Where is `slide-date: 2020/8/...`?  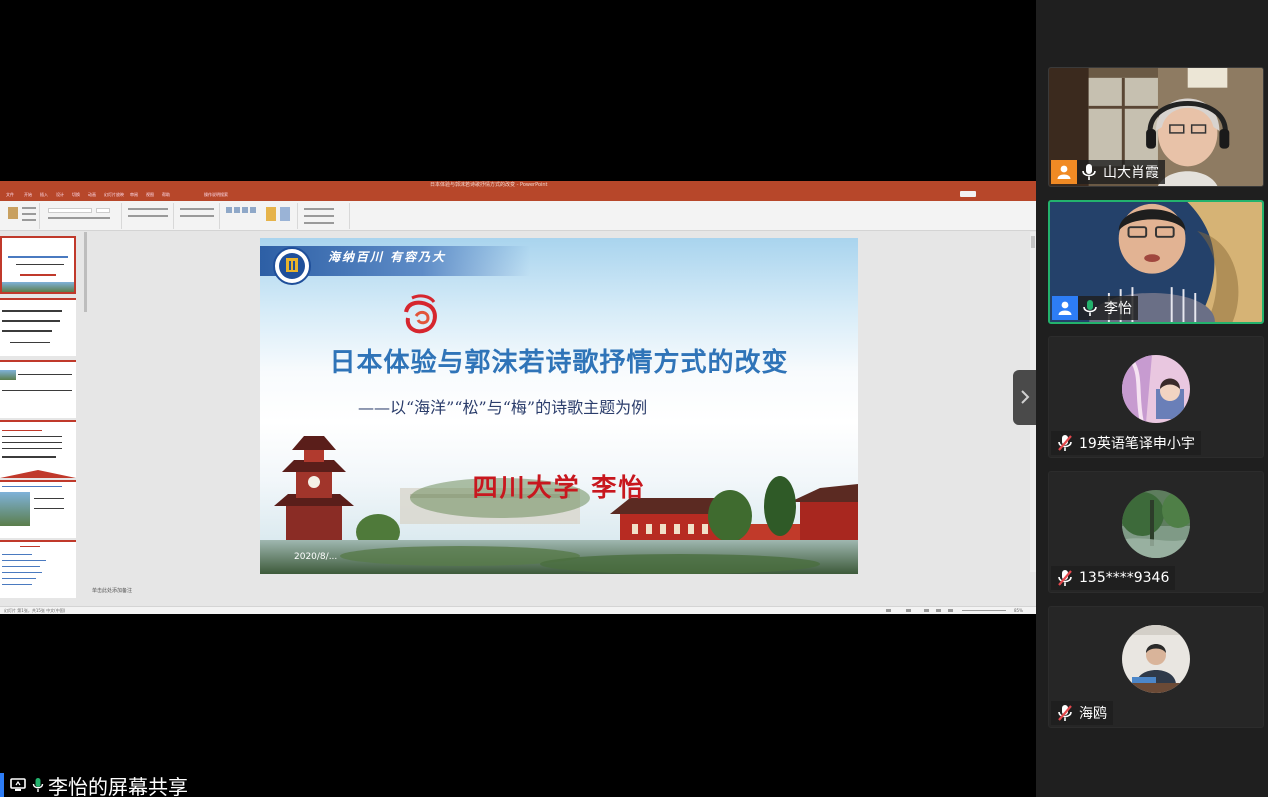
slide-date: 2020/8/... is located at coordinates (316, 557).